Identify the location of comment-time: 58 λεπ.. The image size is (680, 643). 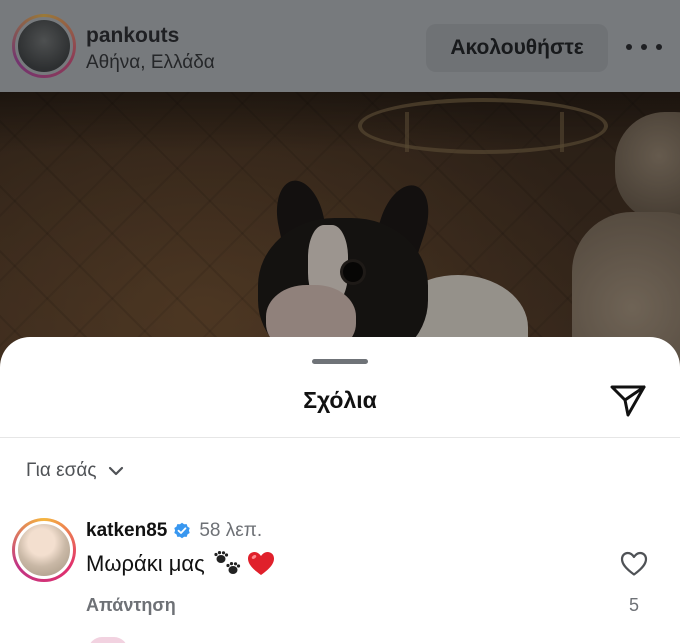
(231, 530).